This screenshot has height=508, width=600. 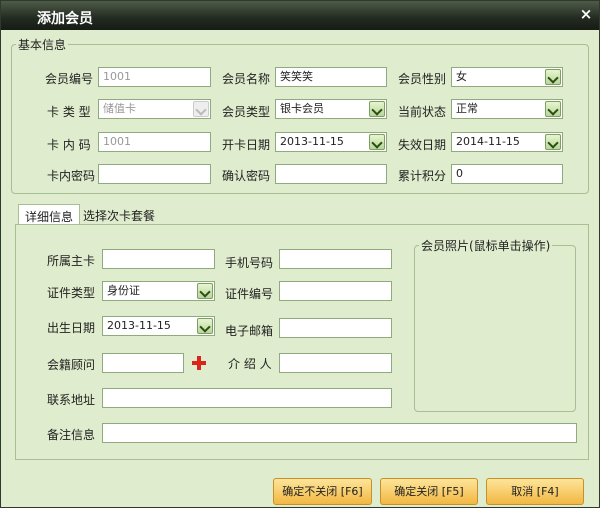 I want to click on phone-label: 手机号码, so click(x=249, y=263).